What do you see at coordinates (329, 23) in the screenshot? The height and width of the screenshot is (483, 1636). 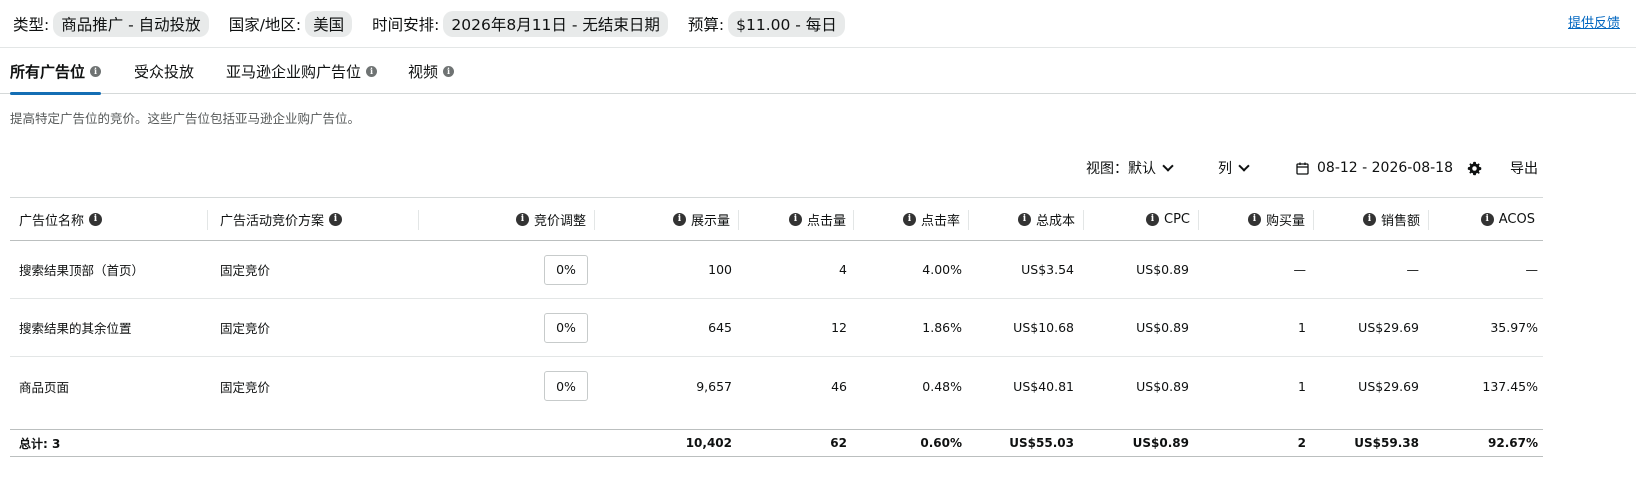 I see `country-value: 美国` at bounding box center [329, 23].